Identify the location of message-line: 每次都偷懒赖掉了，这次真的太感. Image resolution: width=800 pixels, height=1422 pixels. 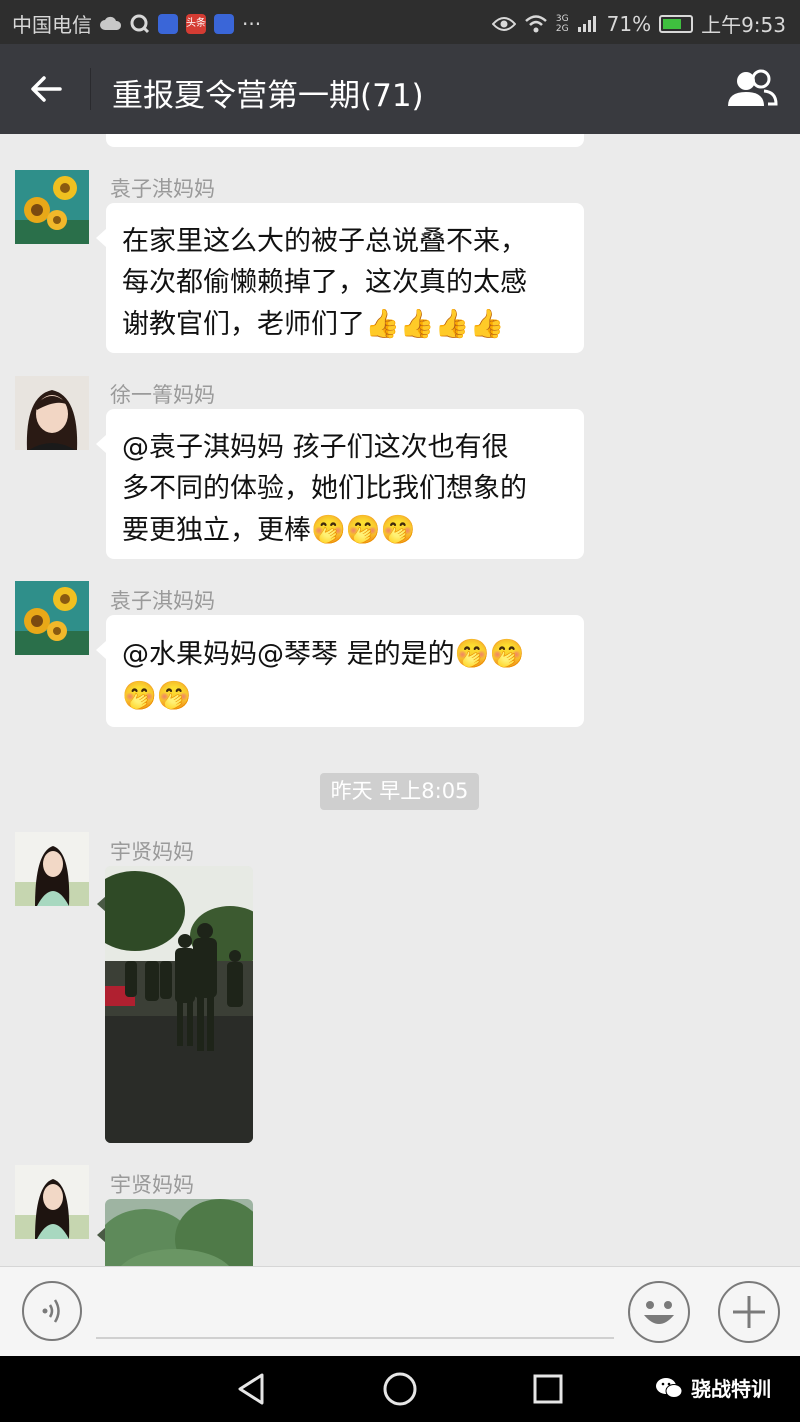
(324, 282).